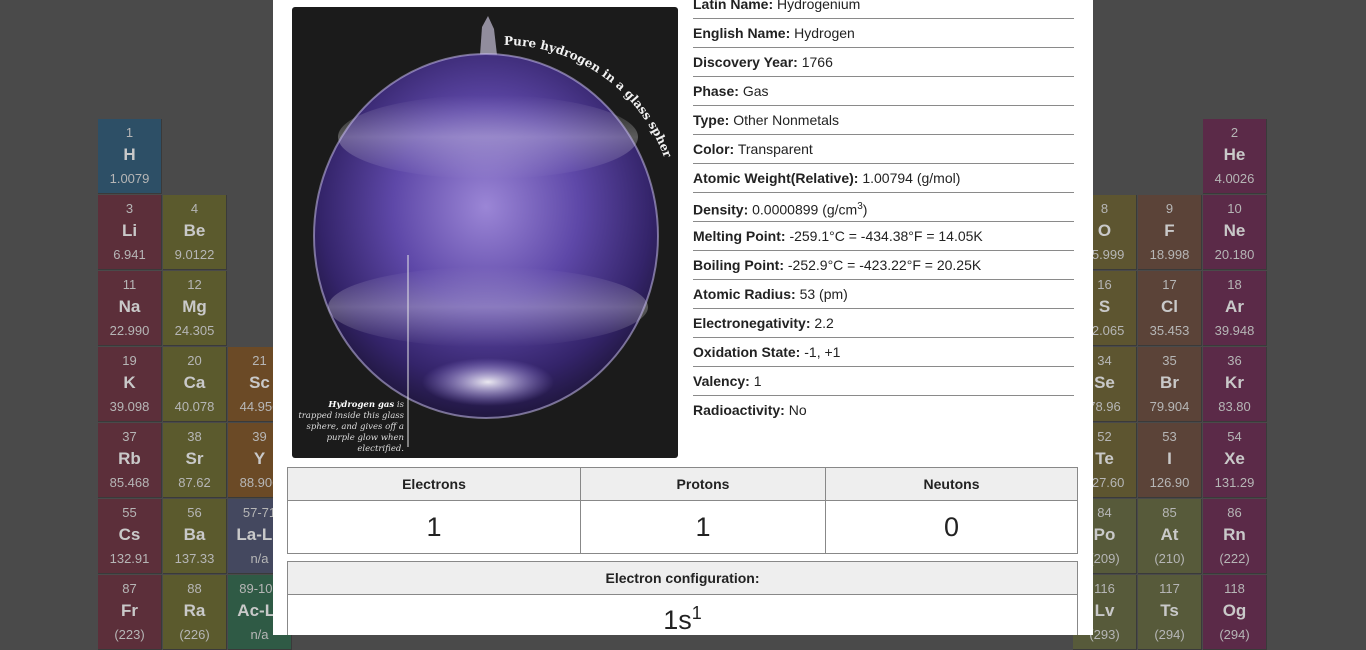 The height and width of the screenshot is (650, 1366). I want to click on atomic-number: 85, so click(1169, 512).